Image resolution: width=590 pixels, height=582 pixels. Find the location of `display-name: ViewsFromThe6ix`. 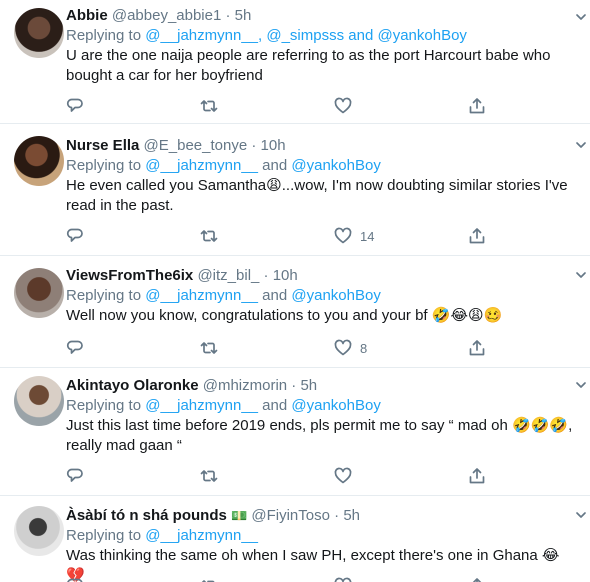

display-name: ViewsFromThe6ix is located at coordinates (129, 275).